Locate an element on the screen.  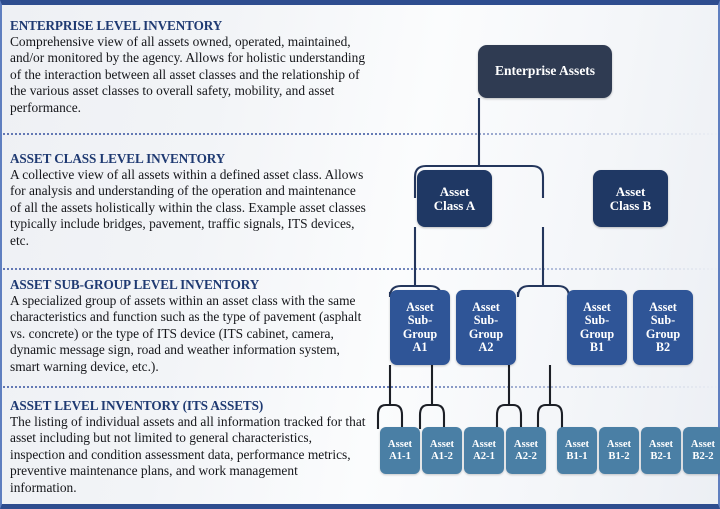
node-label: Asset B1-2 is located at coordinates (619, 450).